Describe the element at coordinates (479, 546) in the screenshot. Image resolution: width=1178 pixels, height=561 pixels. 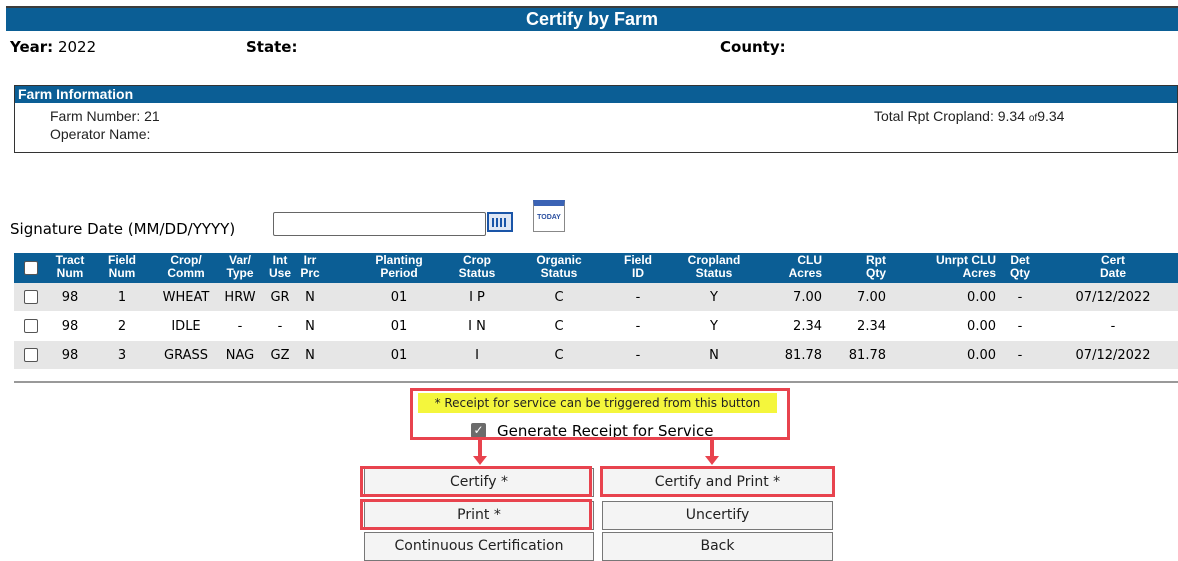
I see `continuous-certification-button: Continuous Certification` at that location.